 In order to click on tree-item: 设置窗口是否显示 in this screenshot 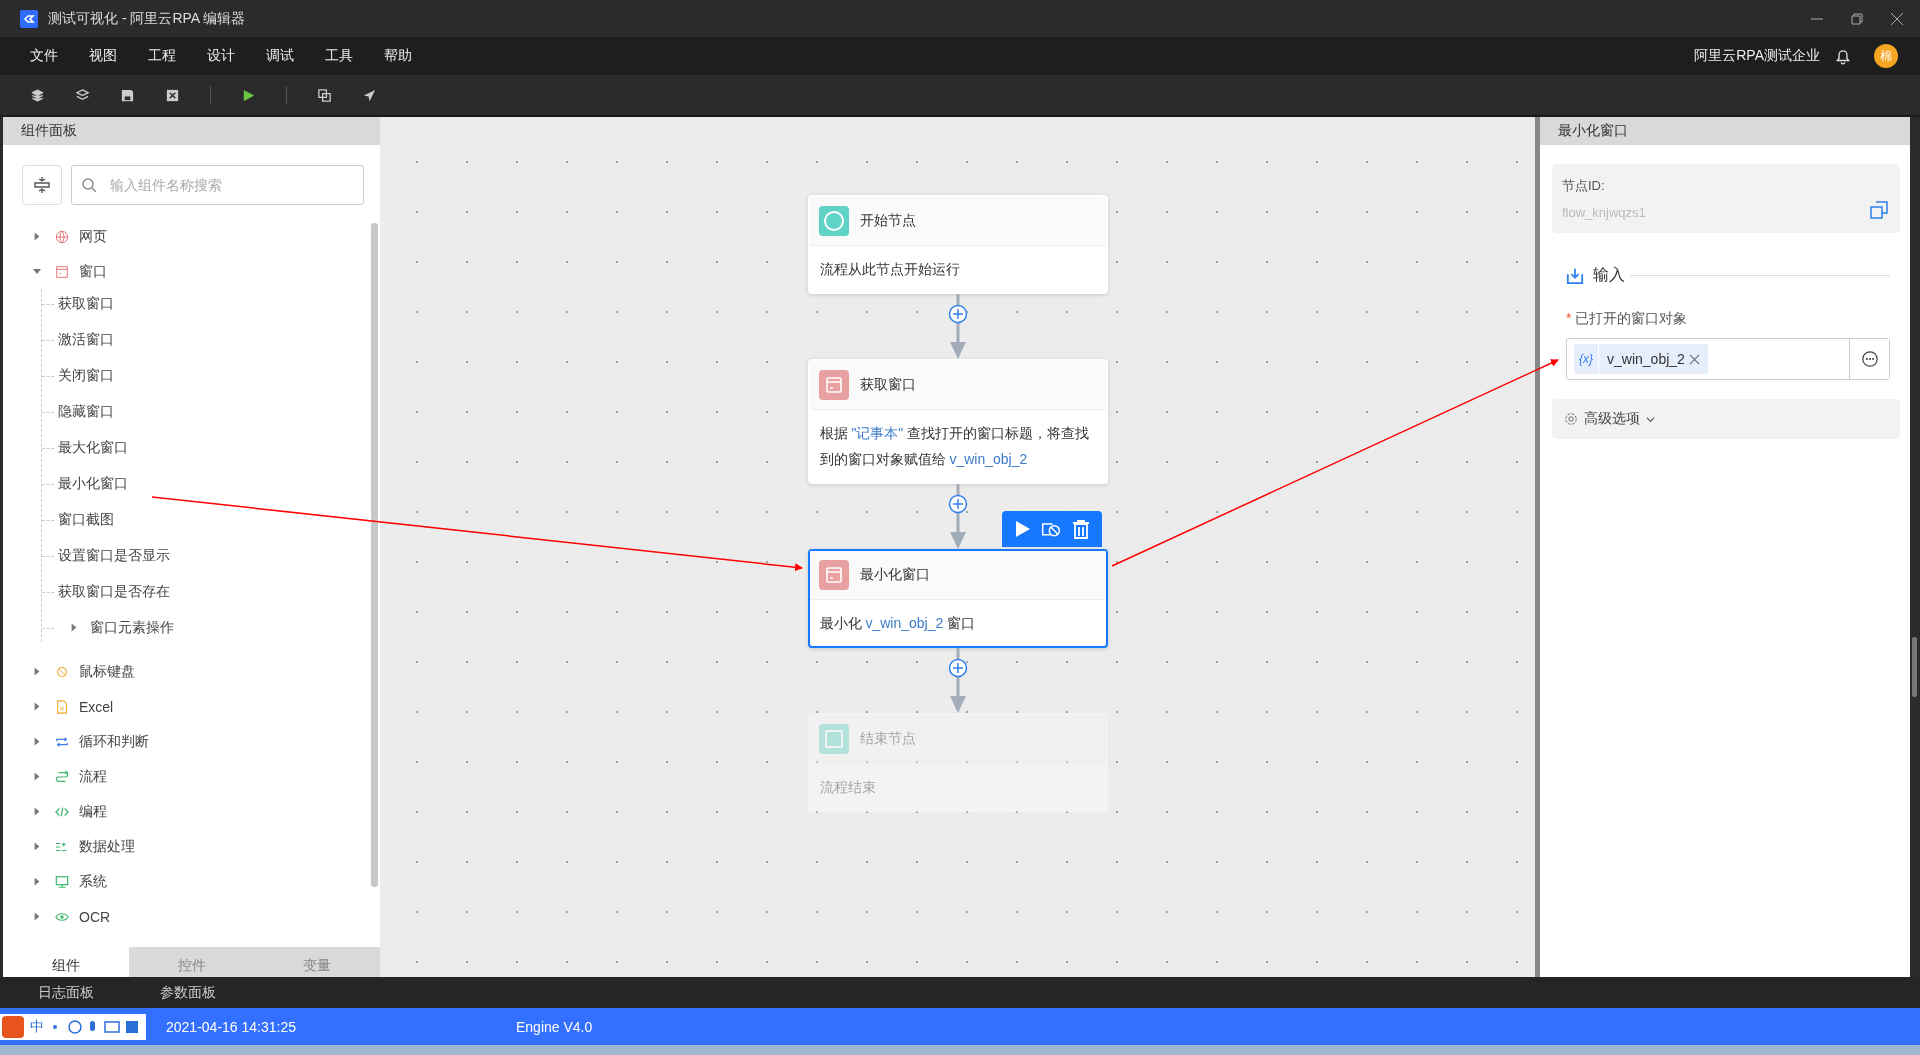, I will do `click(206, 555)`.